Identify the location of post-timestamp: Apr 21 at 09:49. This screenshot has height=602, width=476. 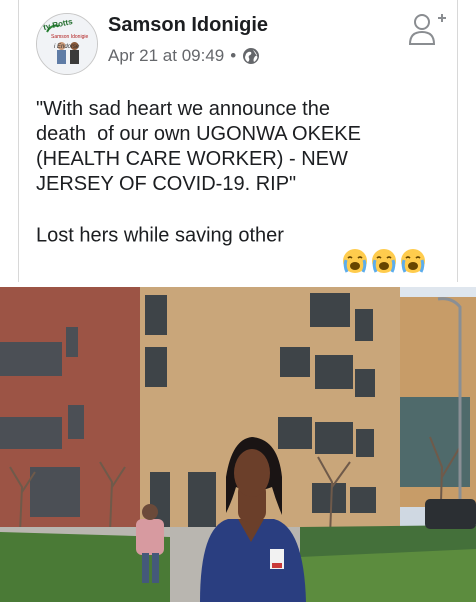
(166, 56).